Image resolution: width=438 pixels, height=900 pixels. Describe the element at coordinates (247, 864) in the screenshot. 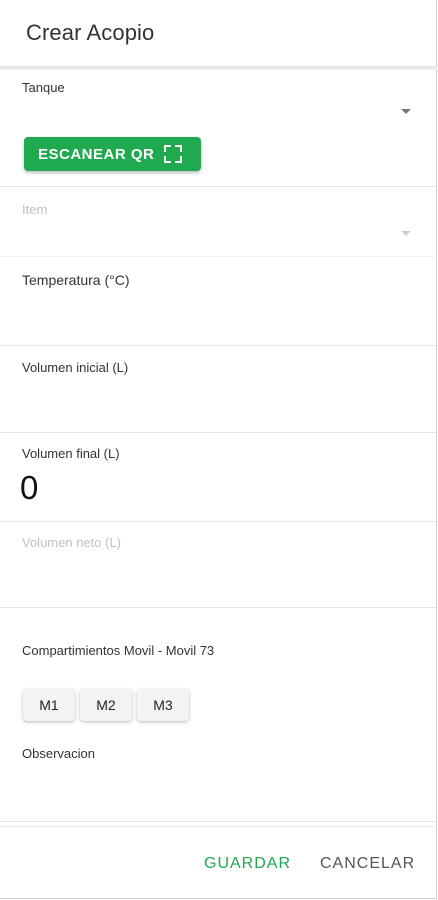

I see `save-button: GUARDAR` at that location.